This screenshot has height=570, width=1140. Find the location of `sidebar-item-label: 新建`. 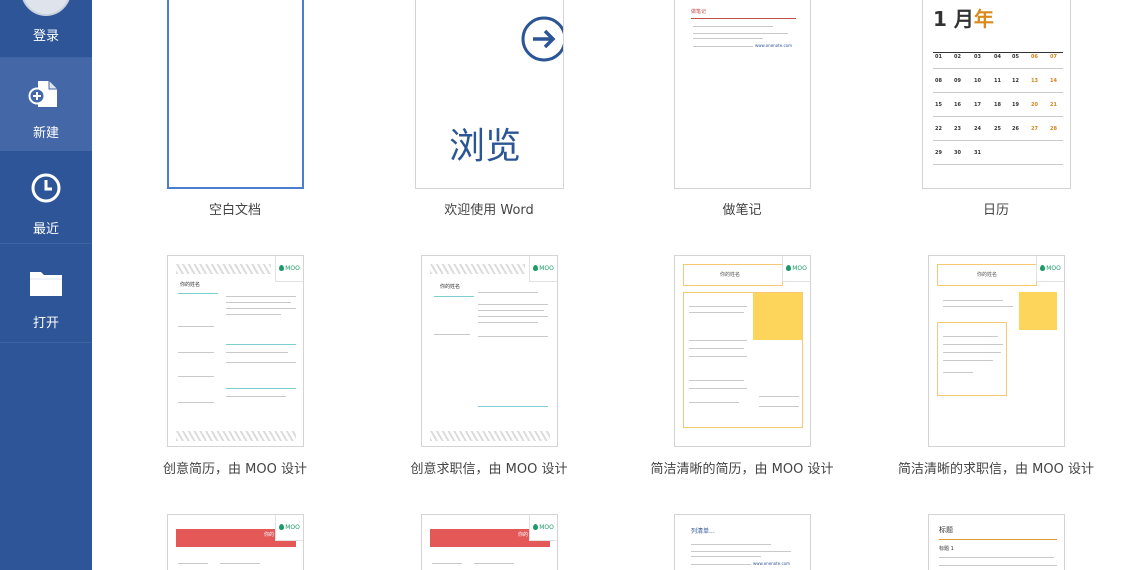

sidebar-item-label: 新建 is located at coordinates (45, 133).